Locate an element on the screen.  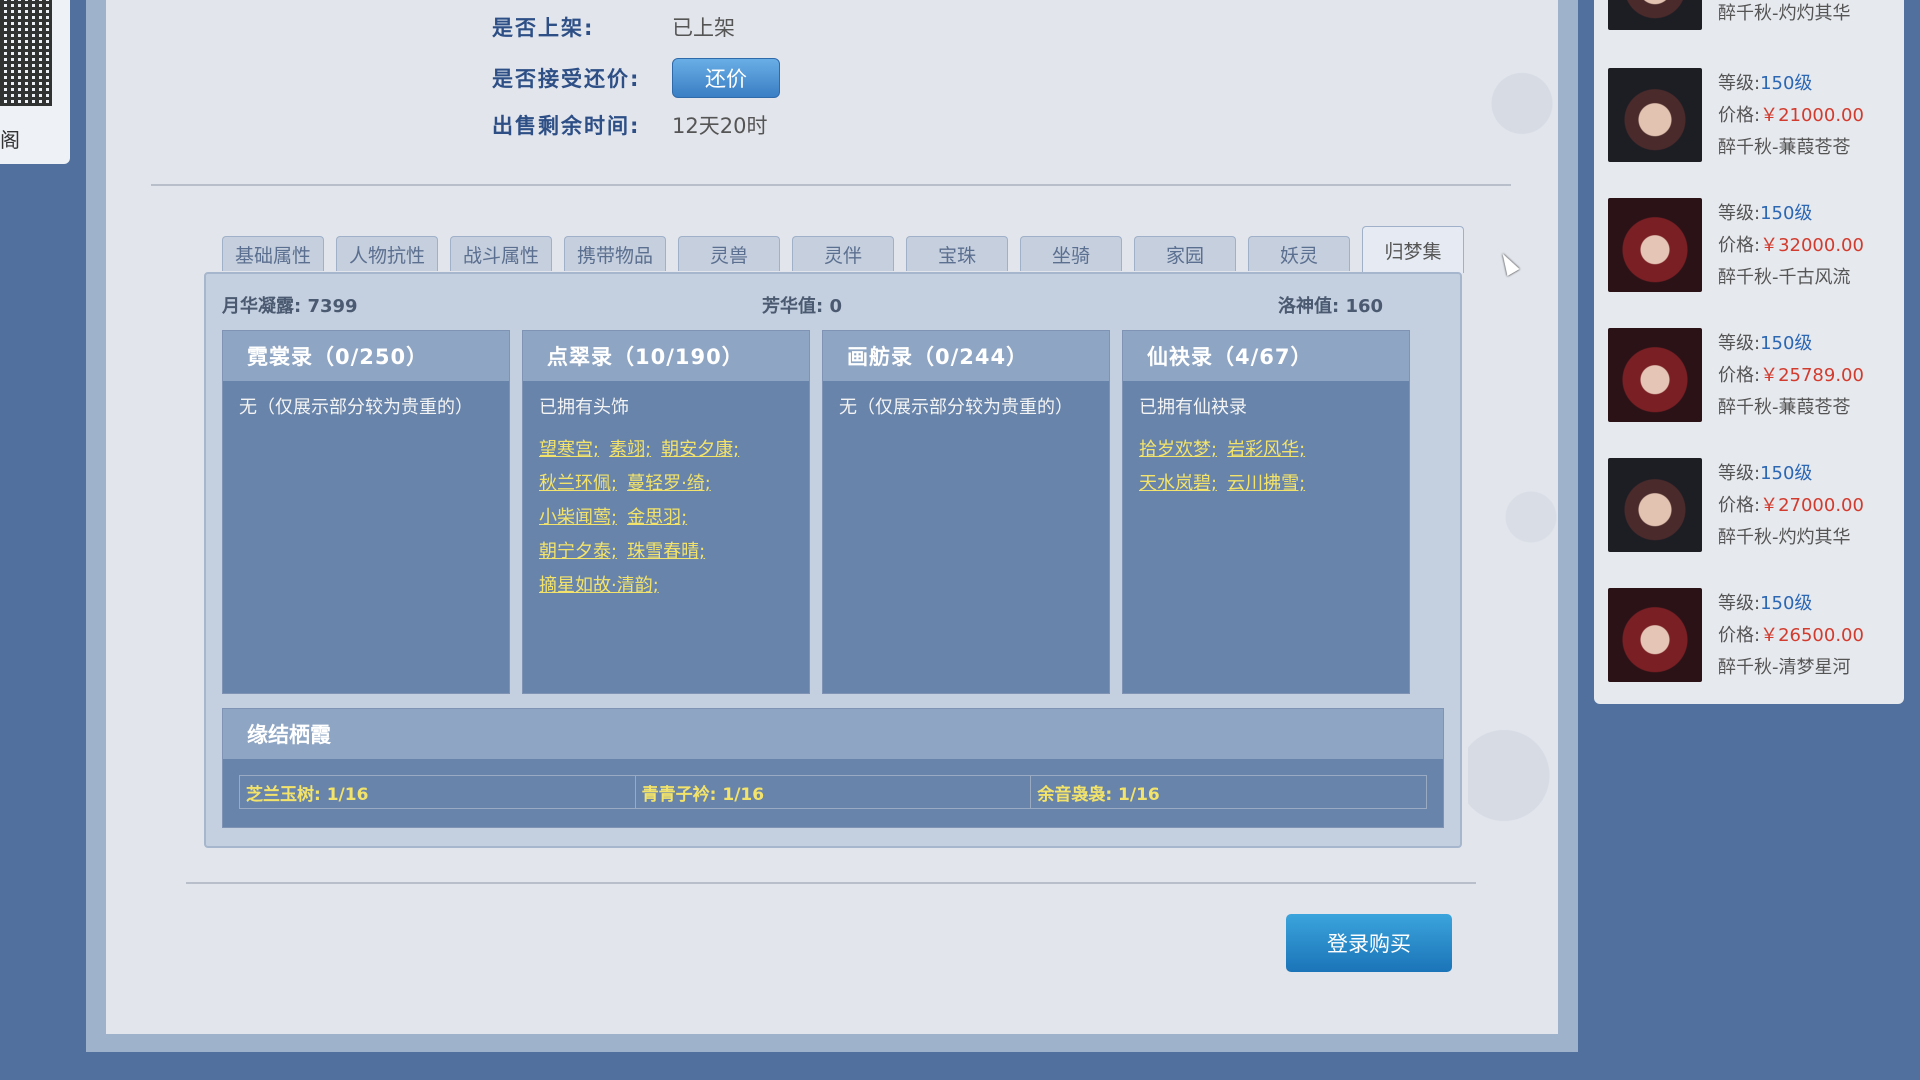
card-title: 霓裳录（0/250） is located at coordinates (366, 356).